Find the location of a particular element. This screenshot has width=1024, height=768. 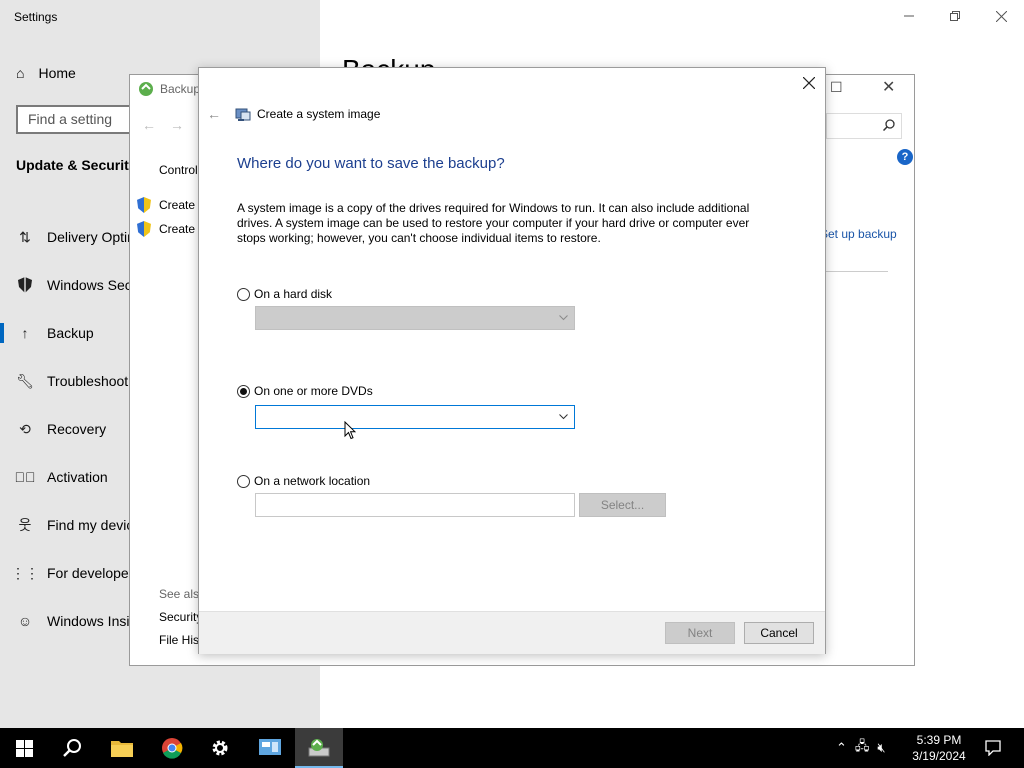

nav-item-label: For developers is located at coordinates (94, 573).